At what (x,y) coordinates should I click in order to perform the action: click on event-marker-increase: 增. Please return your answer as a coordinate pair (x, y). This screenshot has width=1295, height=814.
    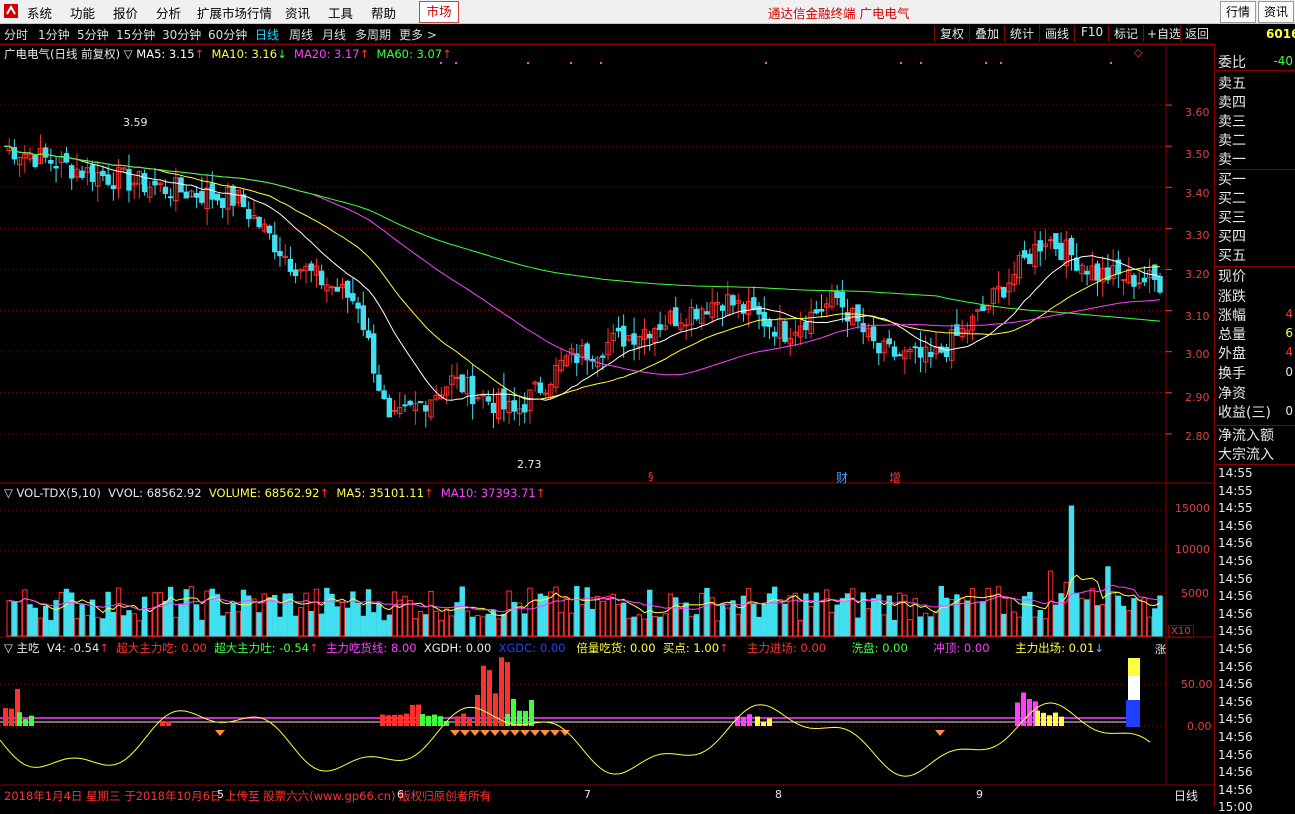
    Looking at the image, I should click on (895, 477).